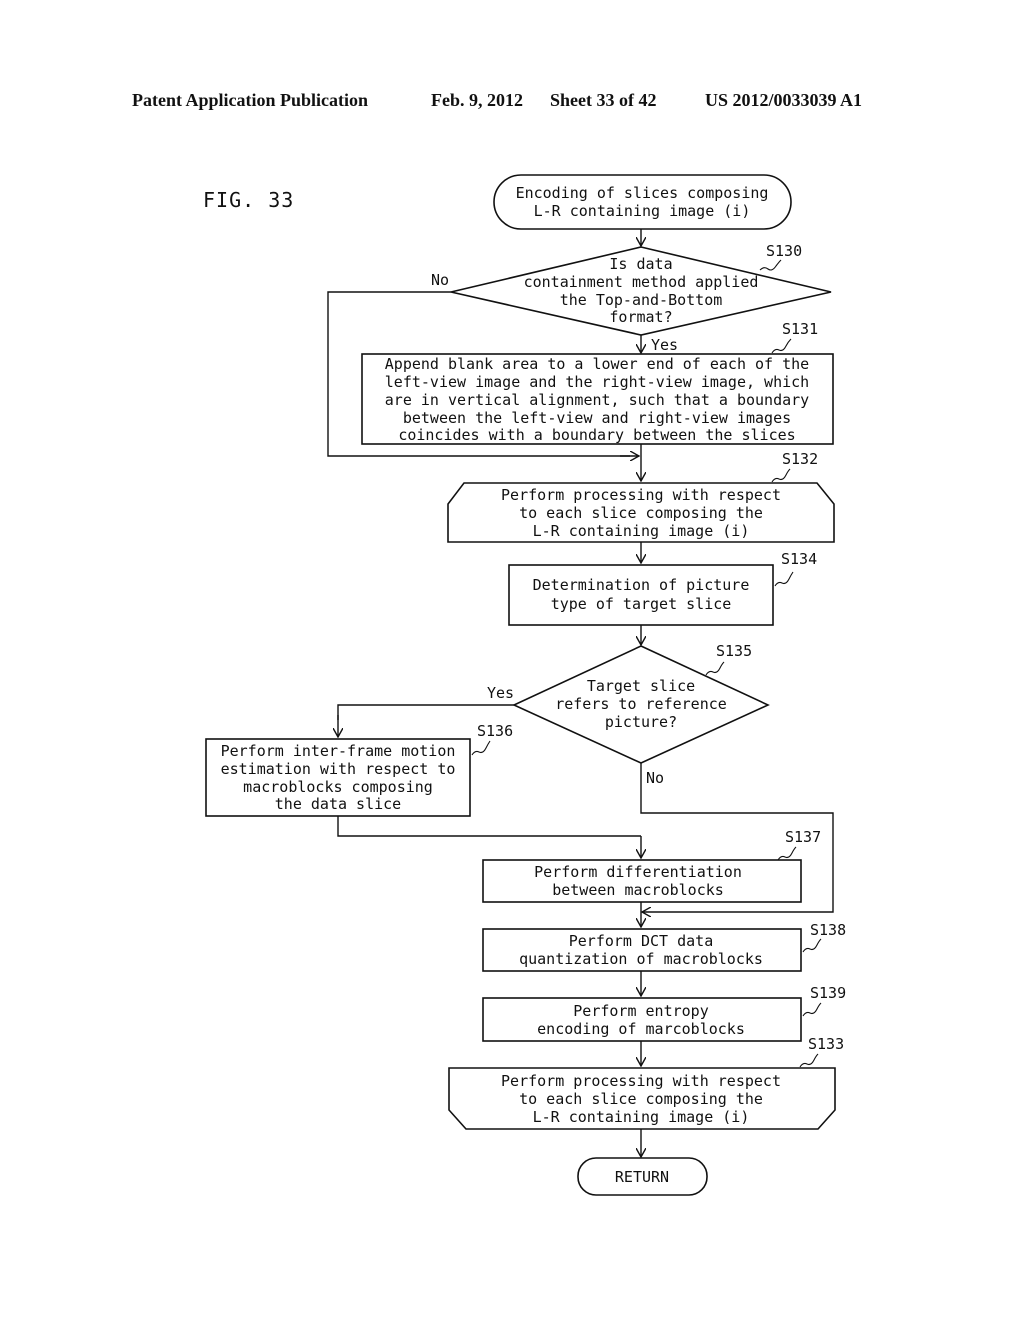 The height and width of the screenshot is (1320, 1024). Describe the element at coordinates (641, 1117) in the screenshot. I see `s133-text-line-3: L-R containing image (i)` at that location.